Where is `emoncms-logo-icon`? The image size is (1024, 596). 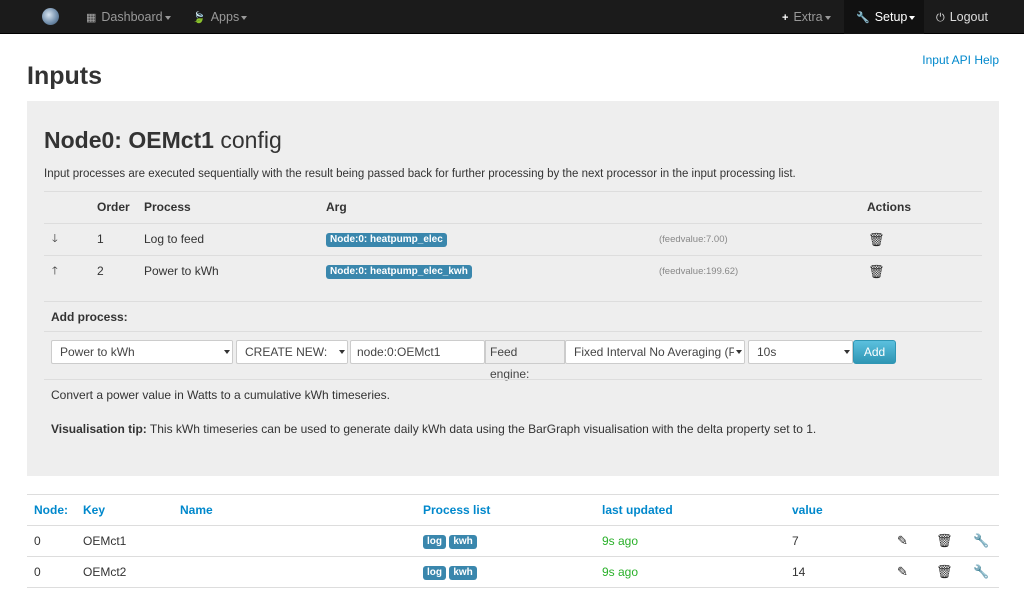 emoncms-logo-icon is located at coordinates (50, 16).